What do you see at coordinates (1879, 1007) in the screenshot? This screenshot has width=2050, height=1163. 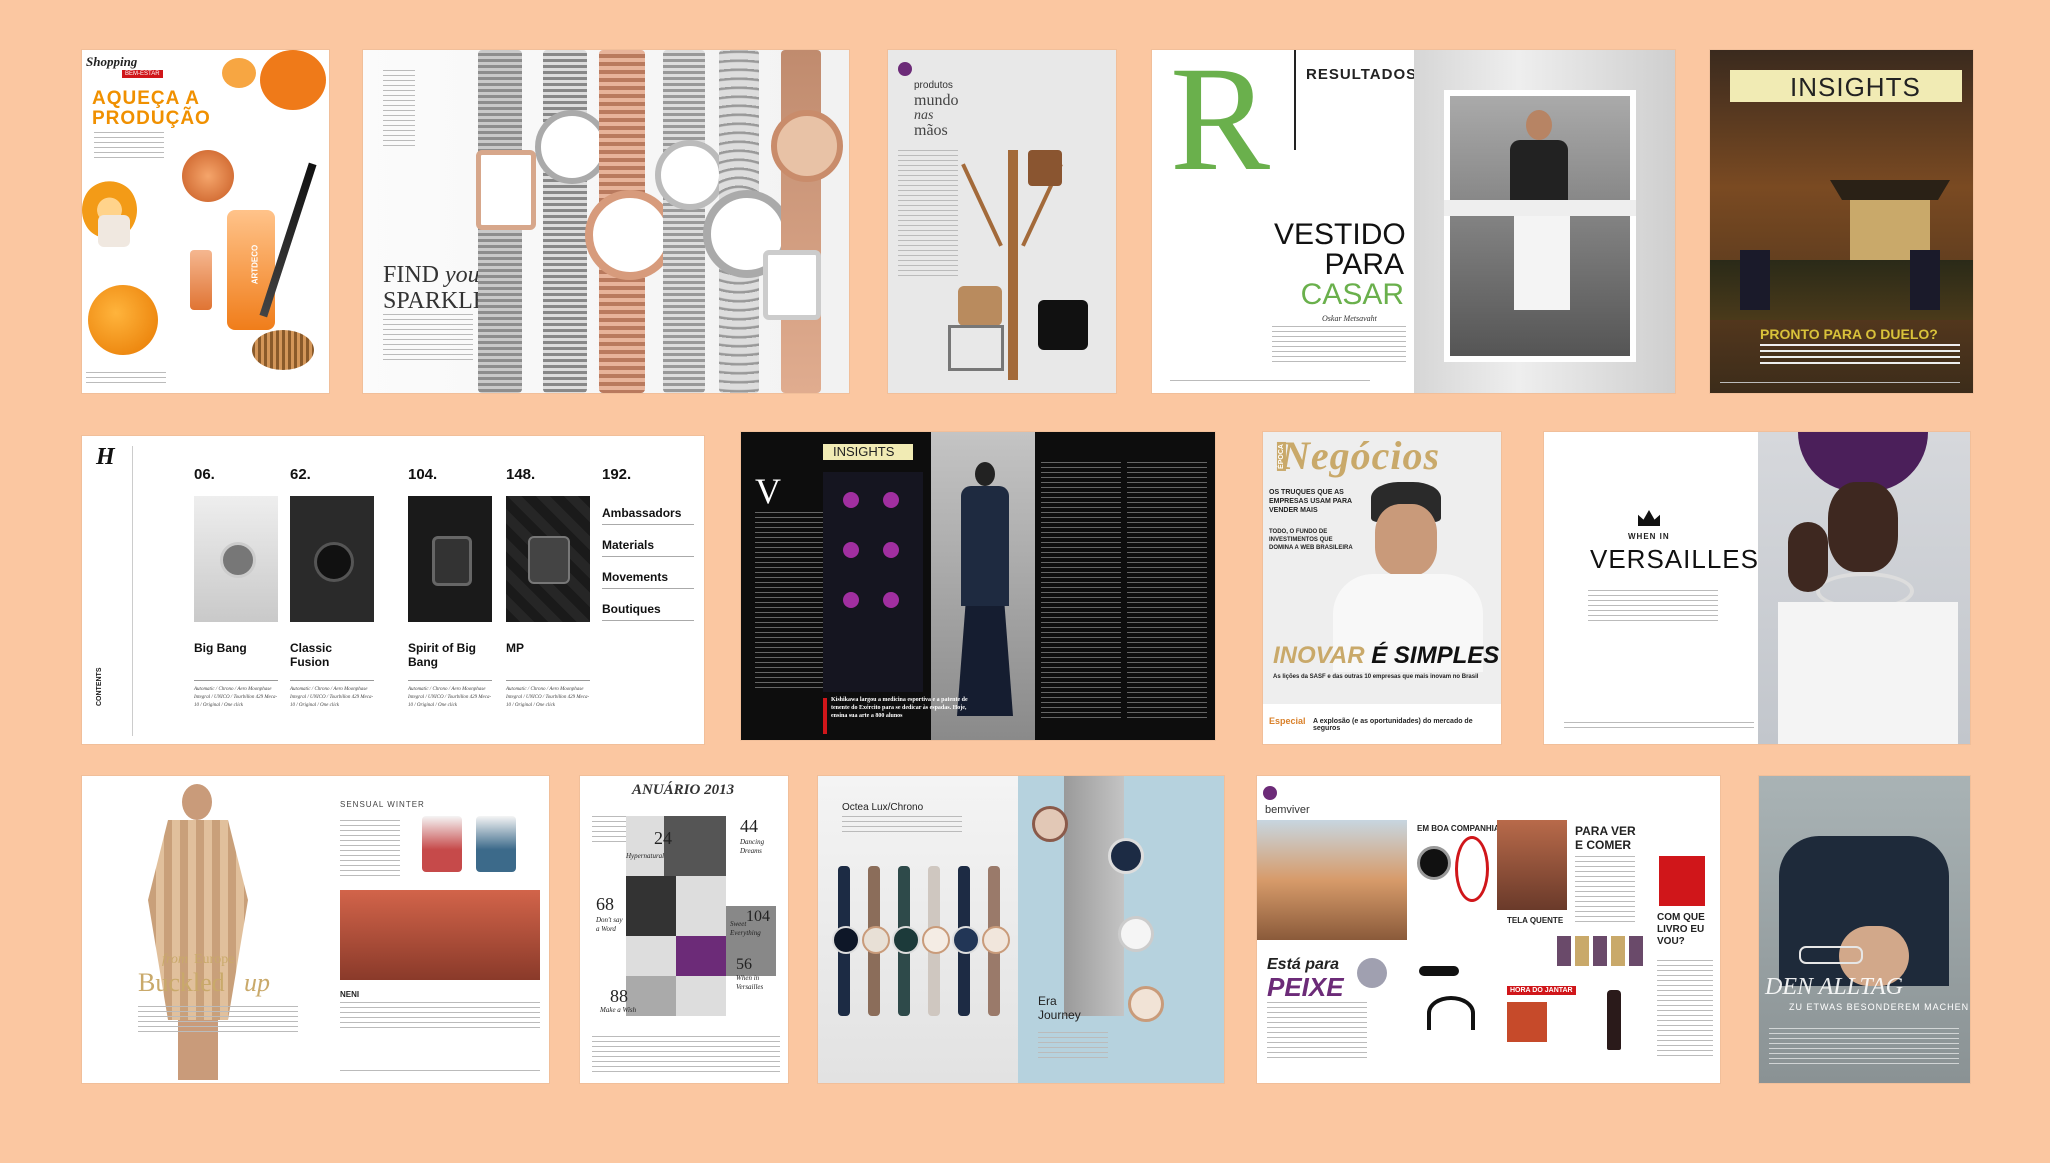 I see `subhead: ZU ETWAS BESONDEREM MACHEN` at bounding box center [1879, 1007].